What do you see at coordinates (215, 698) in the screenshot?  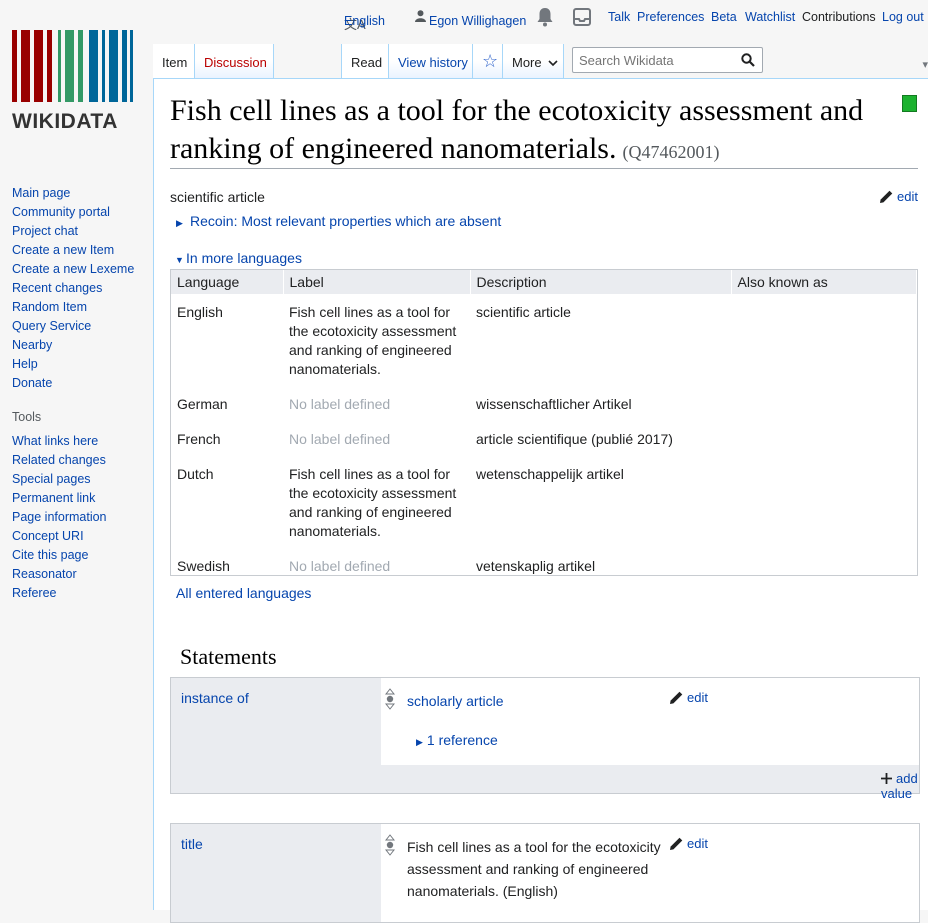 I see `property-link-instance-of: instance of` at bounding box center [215, 698].